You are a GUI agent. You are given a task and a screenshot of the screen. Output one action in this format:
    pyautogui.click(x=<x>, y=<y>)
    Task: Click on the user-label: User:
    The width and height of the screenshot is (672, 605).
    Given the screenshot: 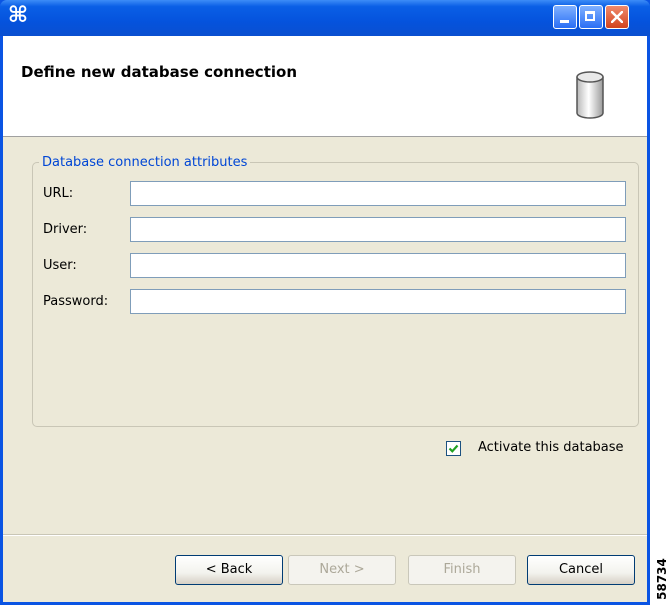 What is the action you would take?
    pyautogui.click(x=60, y=265)
    